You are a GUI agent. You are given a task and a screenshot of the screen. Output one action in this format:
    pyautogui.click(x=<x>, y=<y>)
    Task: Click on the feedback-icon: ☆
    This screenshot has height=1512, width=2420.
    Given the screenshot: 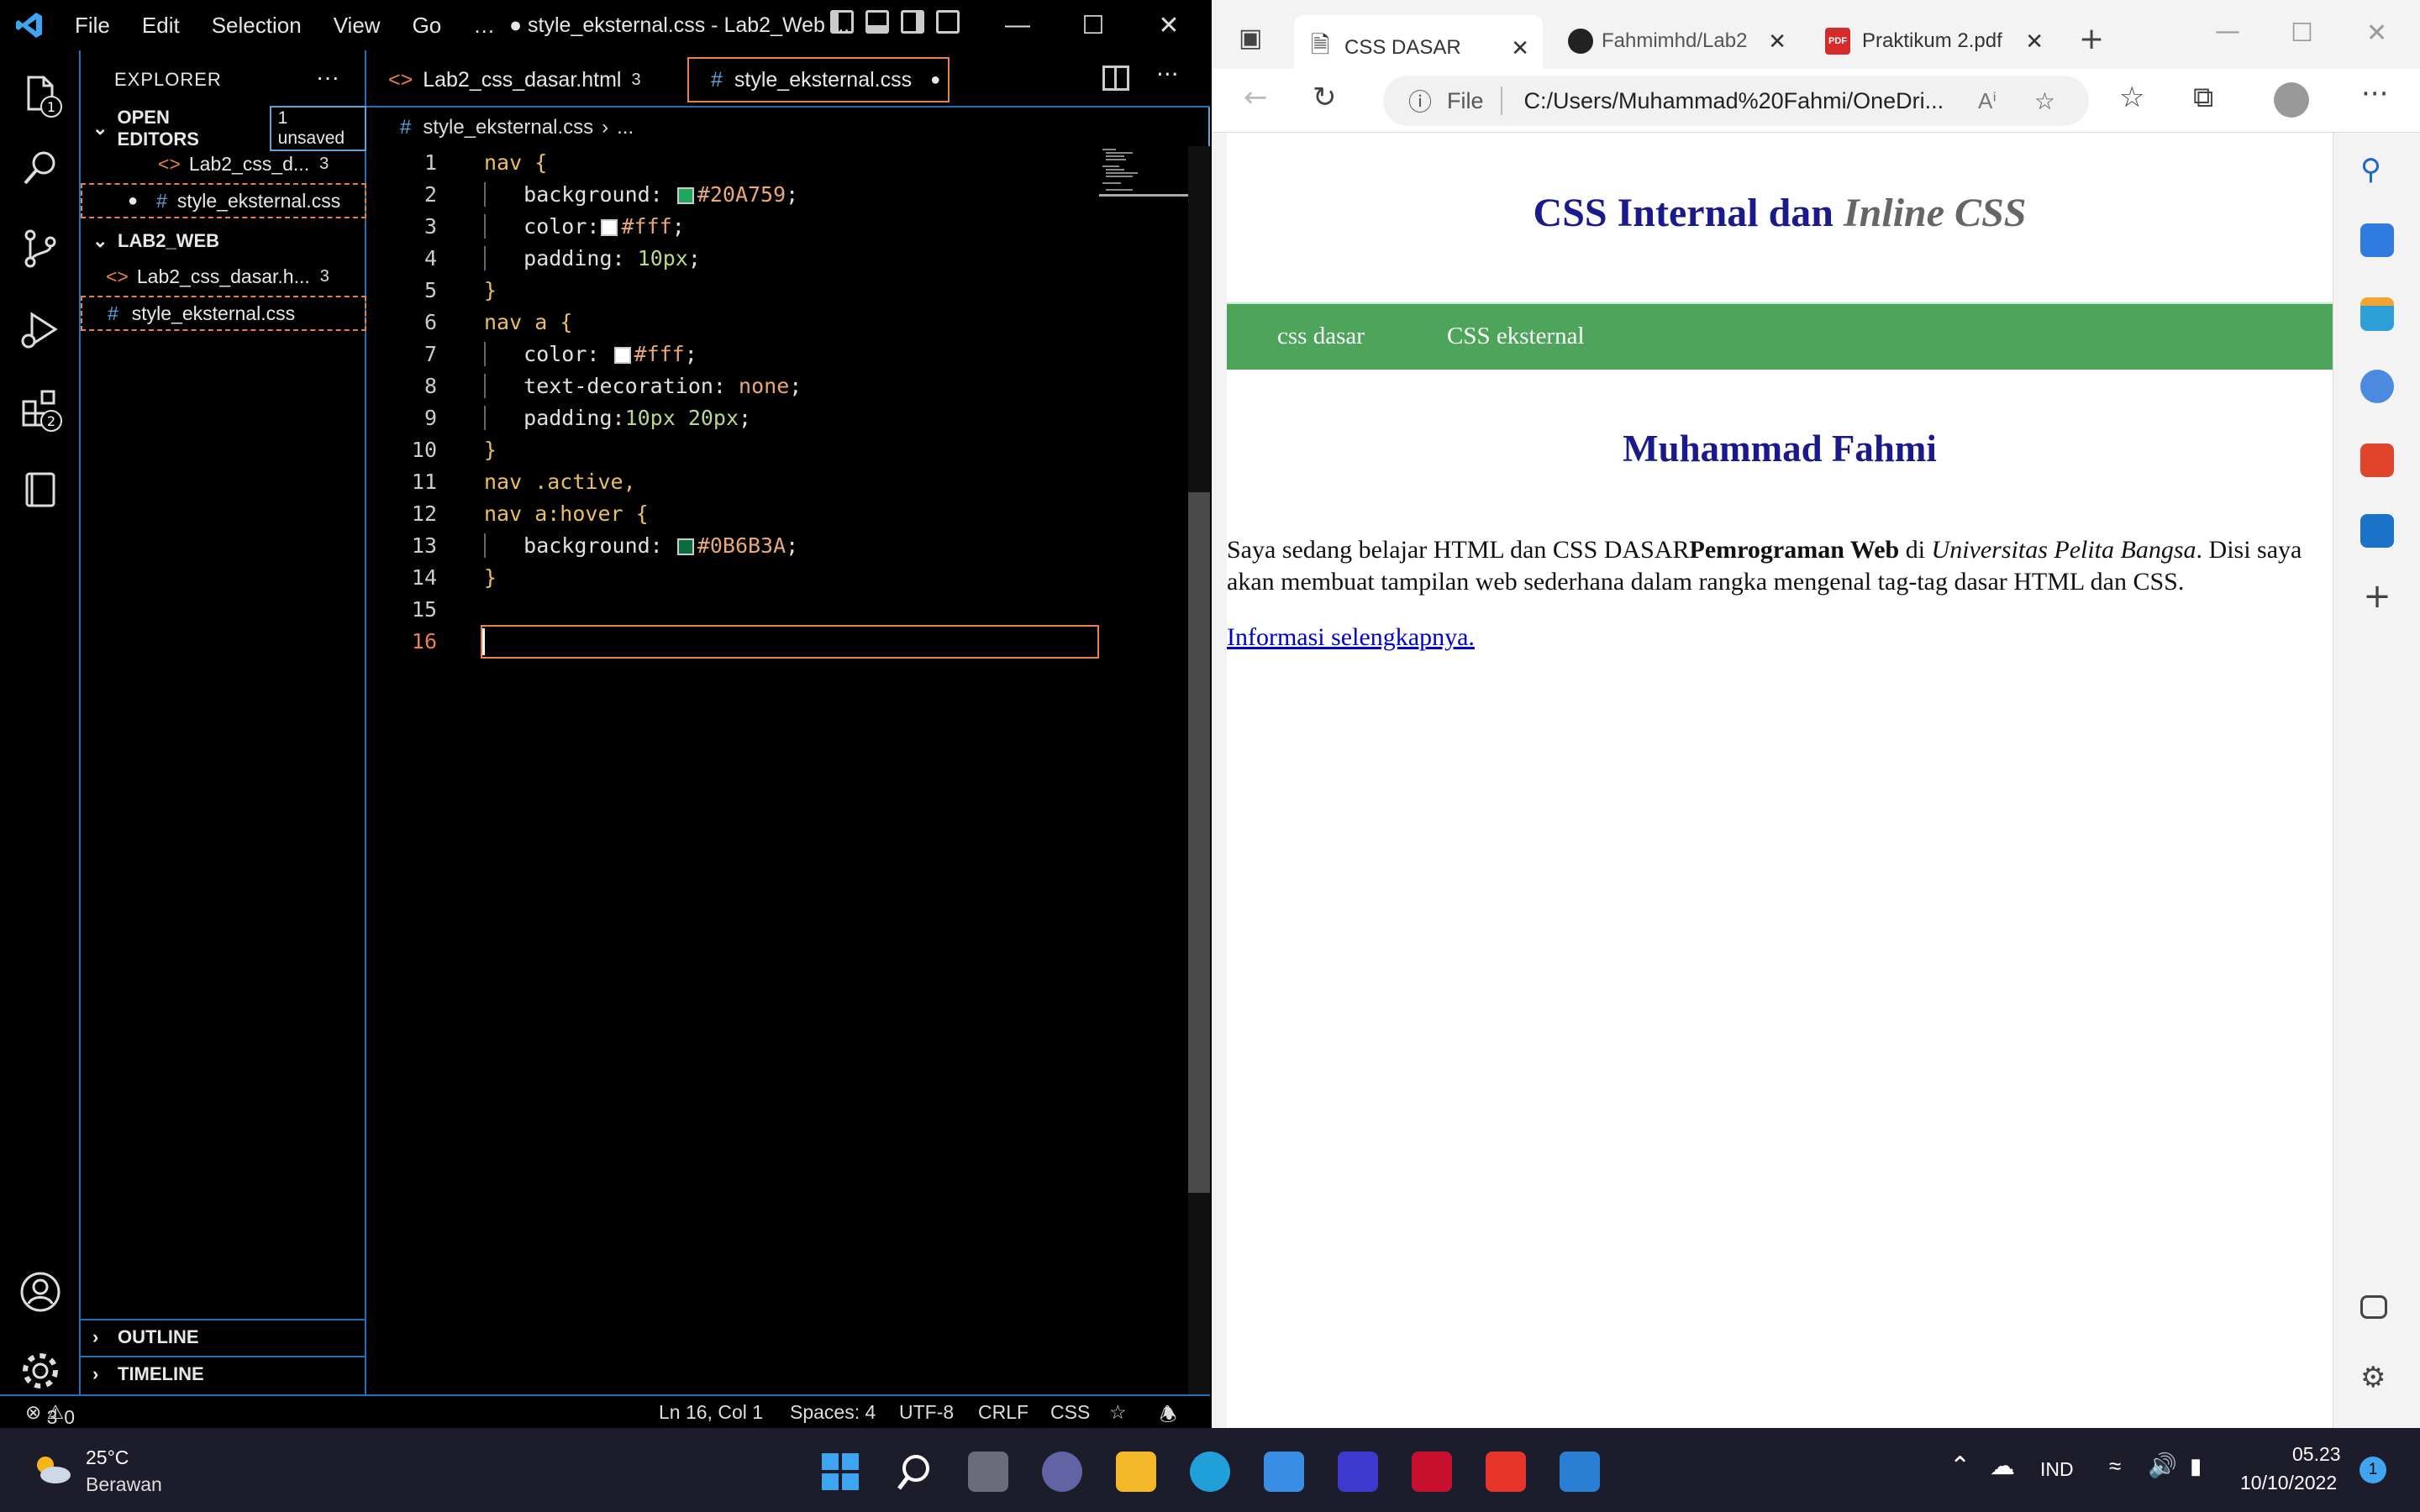 What is the action you would take?
    pyautogui.click(x=1118, y=1412)
    